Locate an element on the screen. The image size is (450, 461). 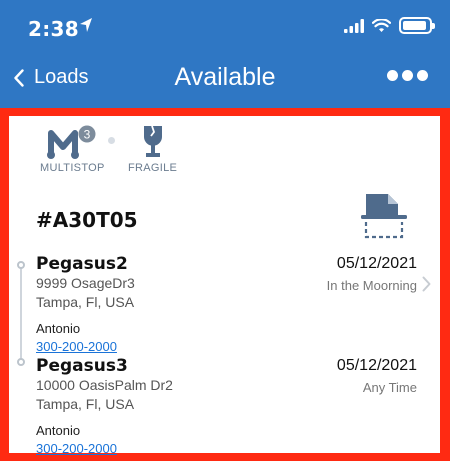
document-scan-icon is located at coordinates (384, 216).